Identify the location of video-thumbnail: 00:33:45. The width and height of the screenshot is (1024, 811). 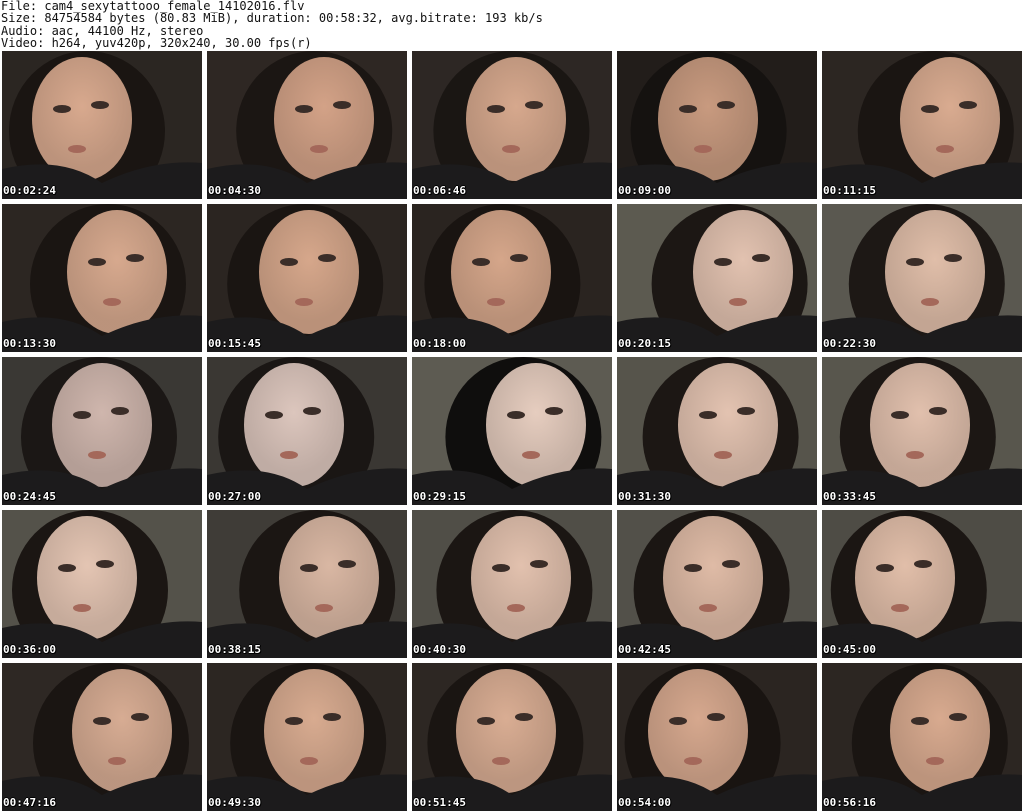
(922, 431).